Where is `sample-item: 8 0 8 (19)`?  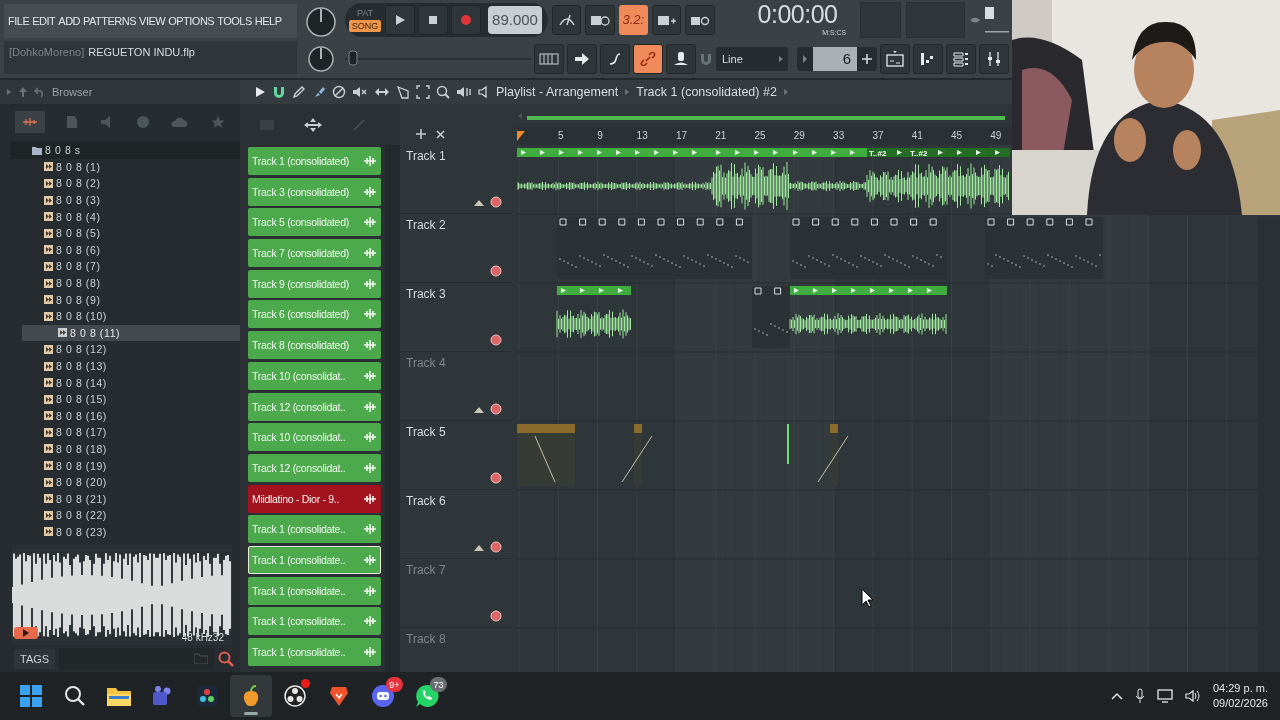 sample-item: 8 0 8 (19) is located at coordinates (131, 465).